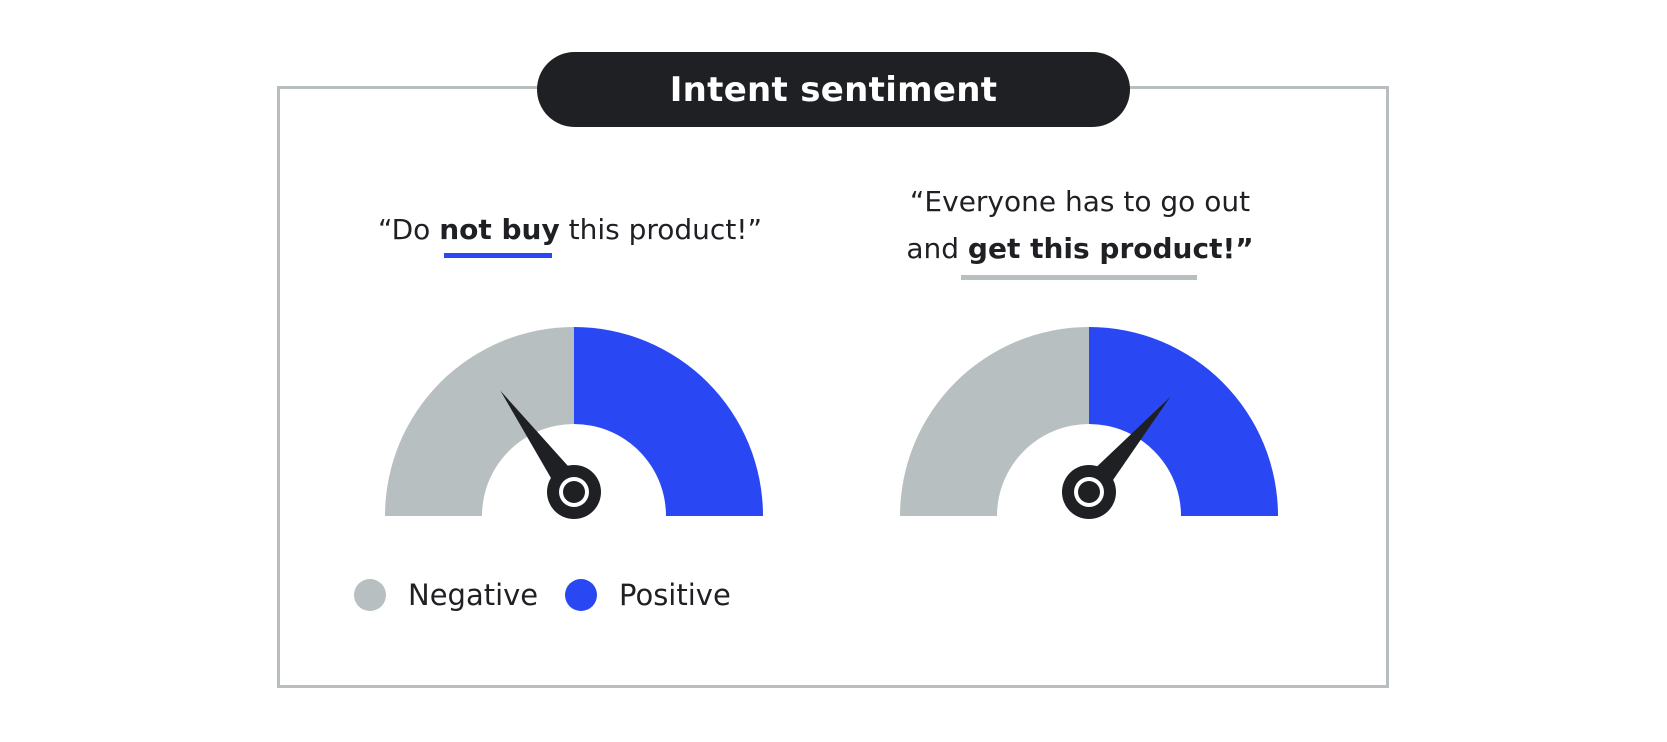  I want to click on legend-negative-swatch, so click(370, 595).